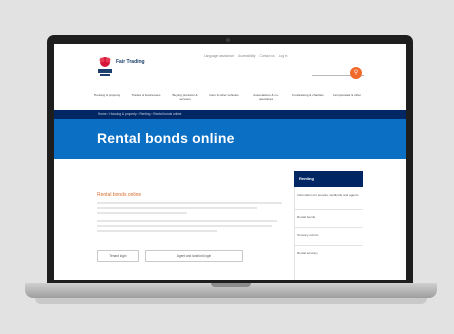  I want to click on utility-link: Accessibility, so click(246, 56).